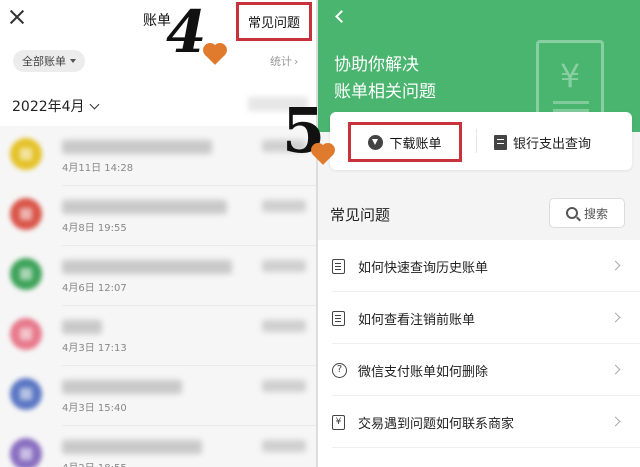 The width and height of the screenshot is (640, 467). What do you see at coordinates (94, 288) in the screenshot?
I see `transaction-date: 4月6日 12:07` at bounding box center [94, 288].